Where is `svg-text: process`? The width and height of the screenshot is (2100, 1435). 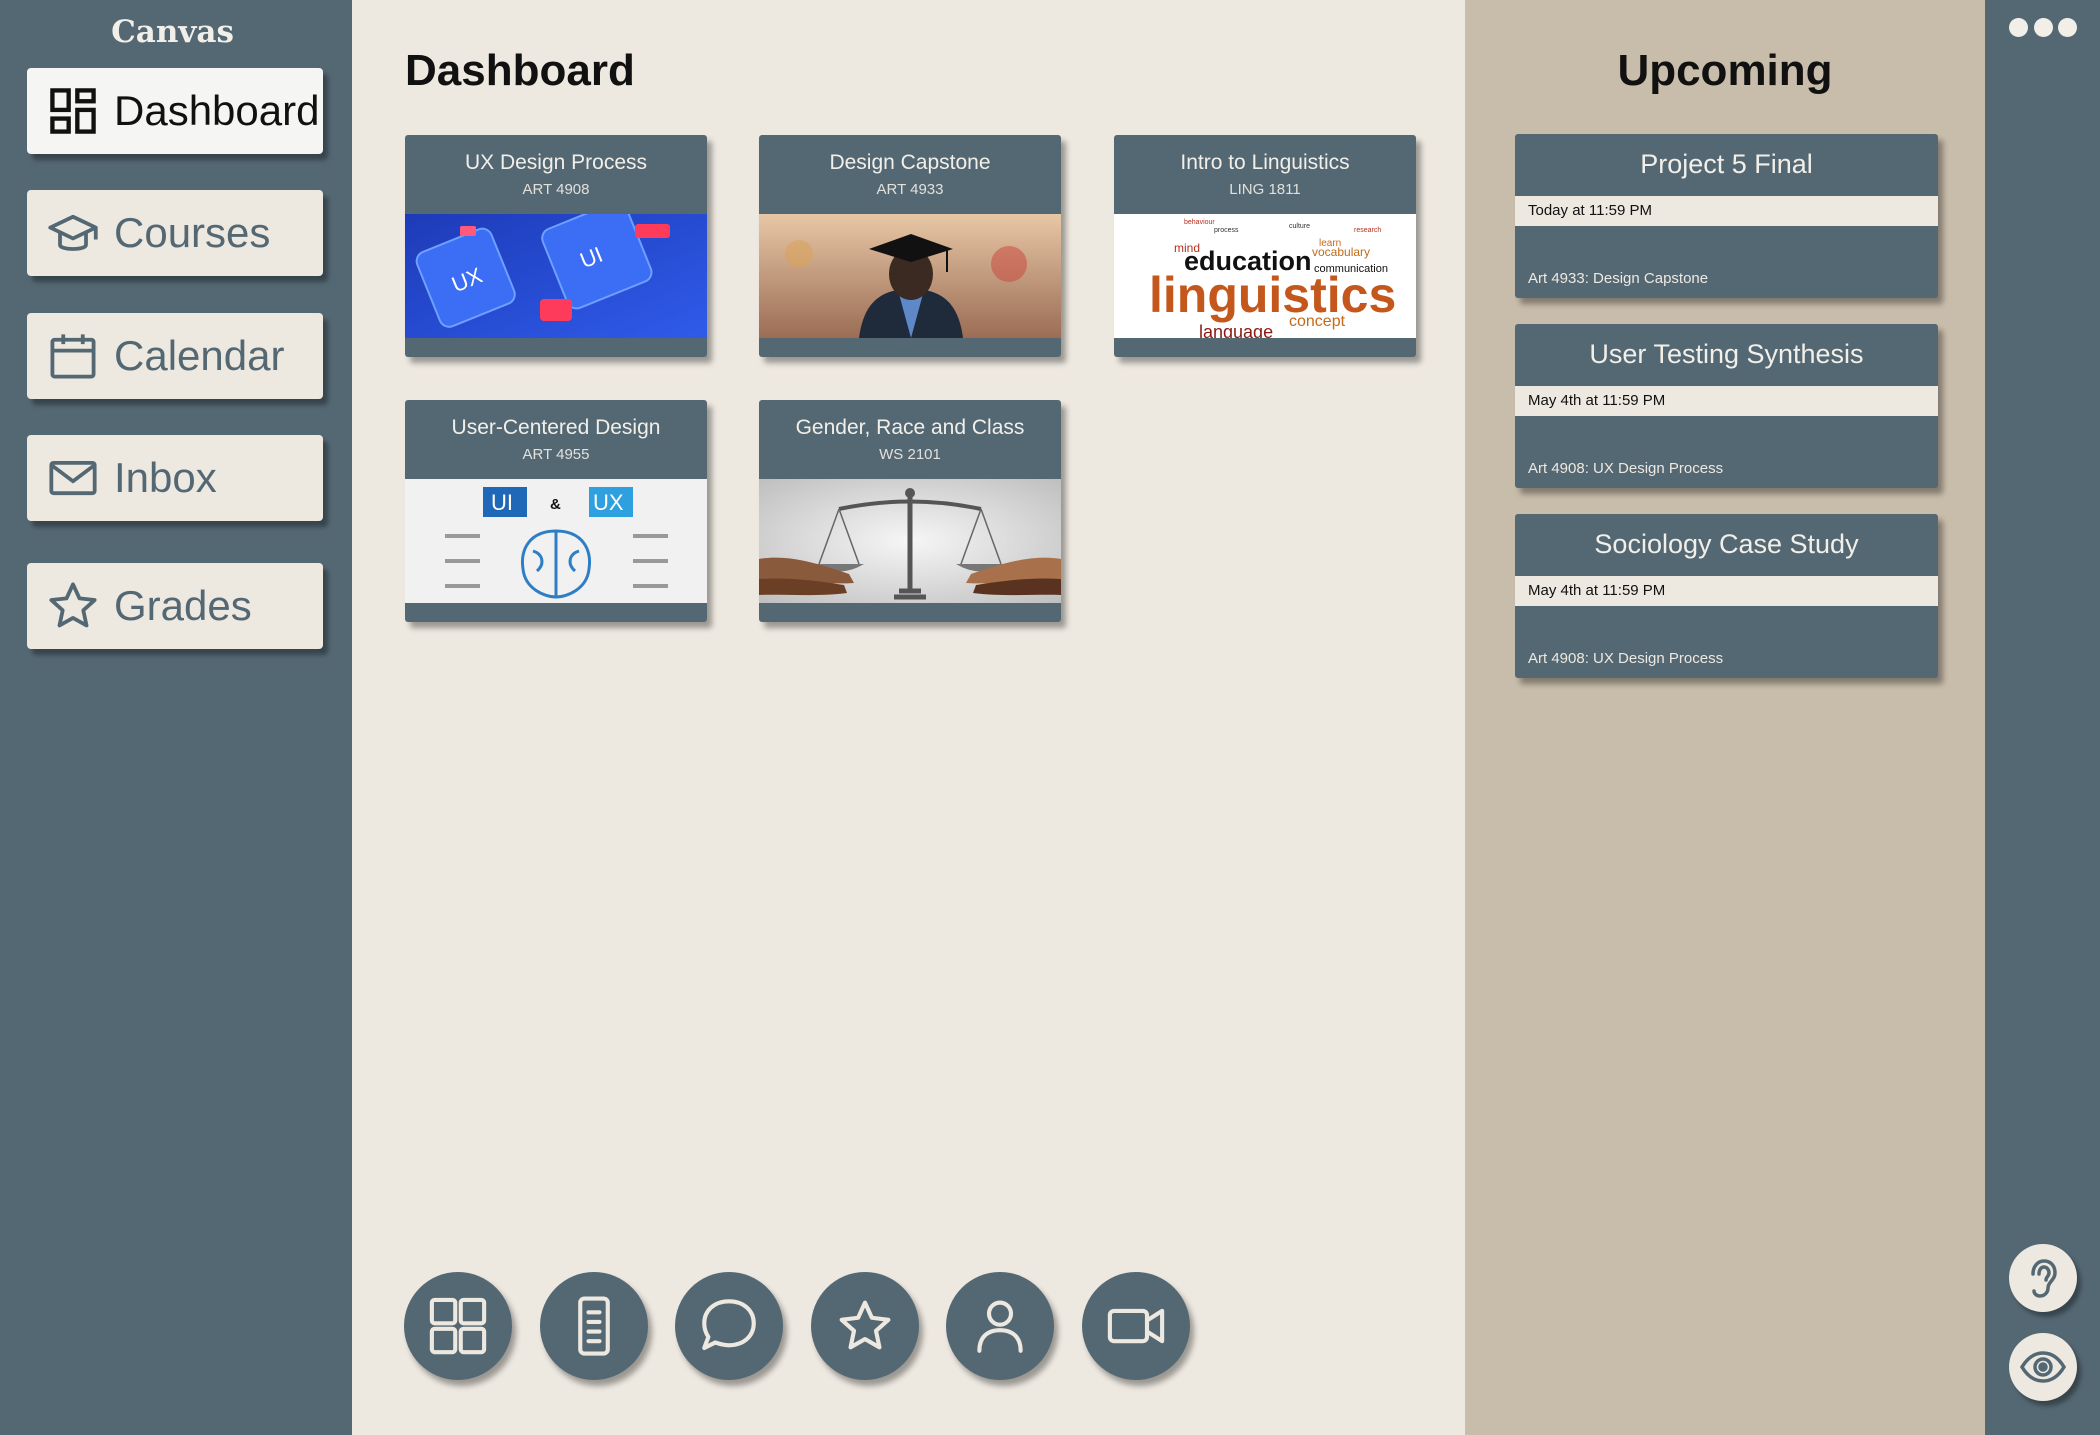
svg-text: process is located at coordinates (1226, 230).